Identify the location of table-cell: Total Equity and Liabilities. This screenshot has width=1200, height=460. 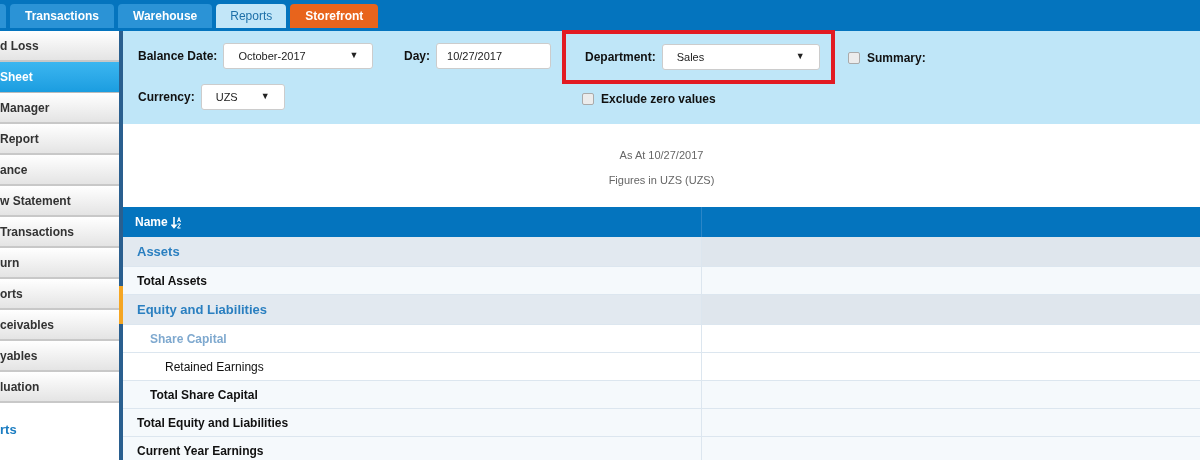
(412, 422).